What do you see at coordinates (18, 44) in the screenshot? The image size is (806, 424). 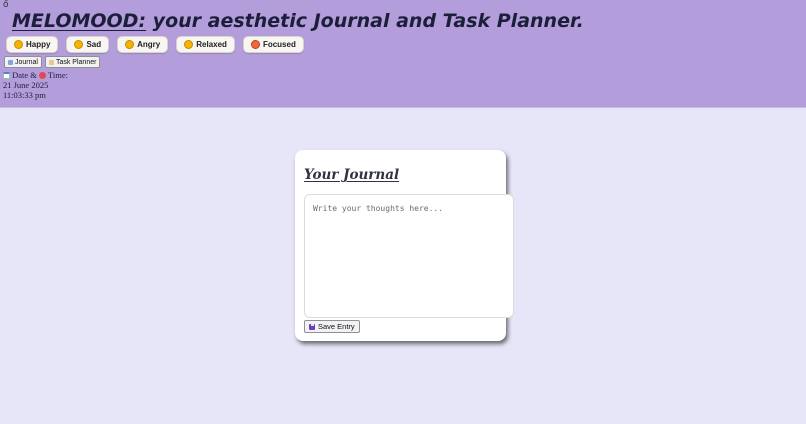 I see `grinning-face-icon` at bounding box center [18, 44].